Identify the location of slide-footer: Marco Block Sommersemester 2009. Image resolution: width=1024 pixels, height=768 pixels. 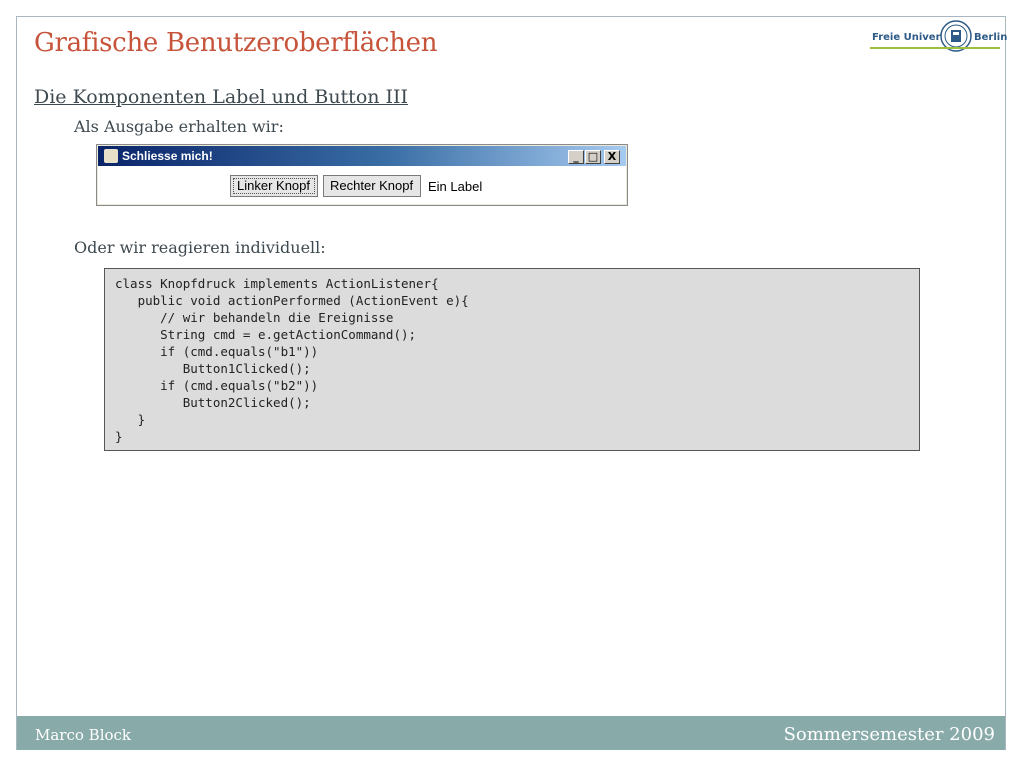
(511, 733).